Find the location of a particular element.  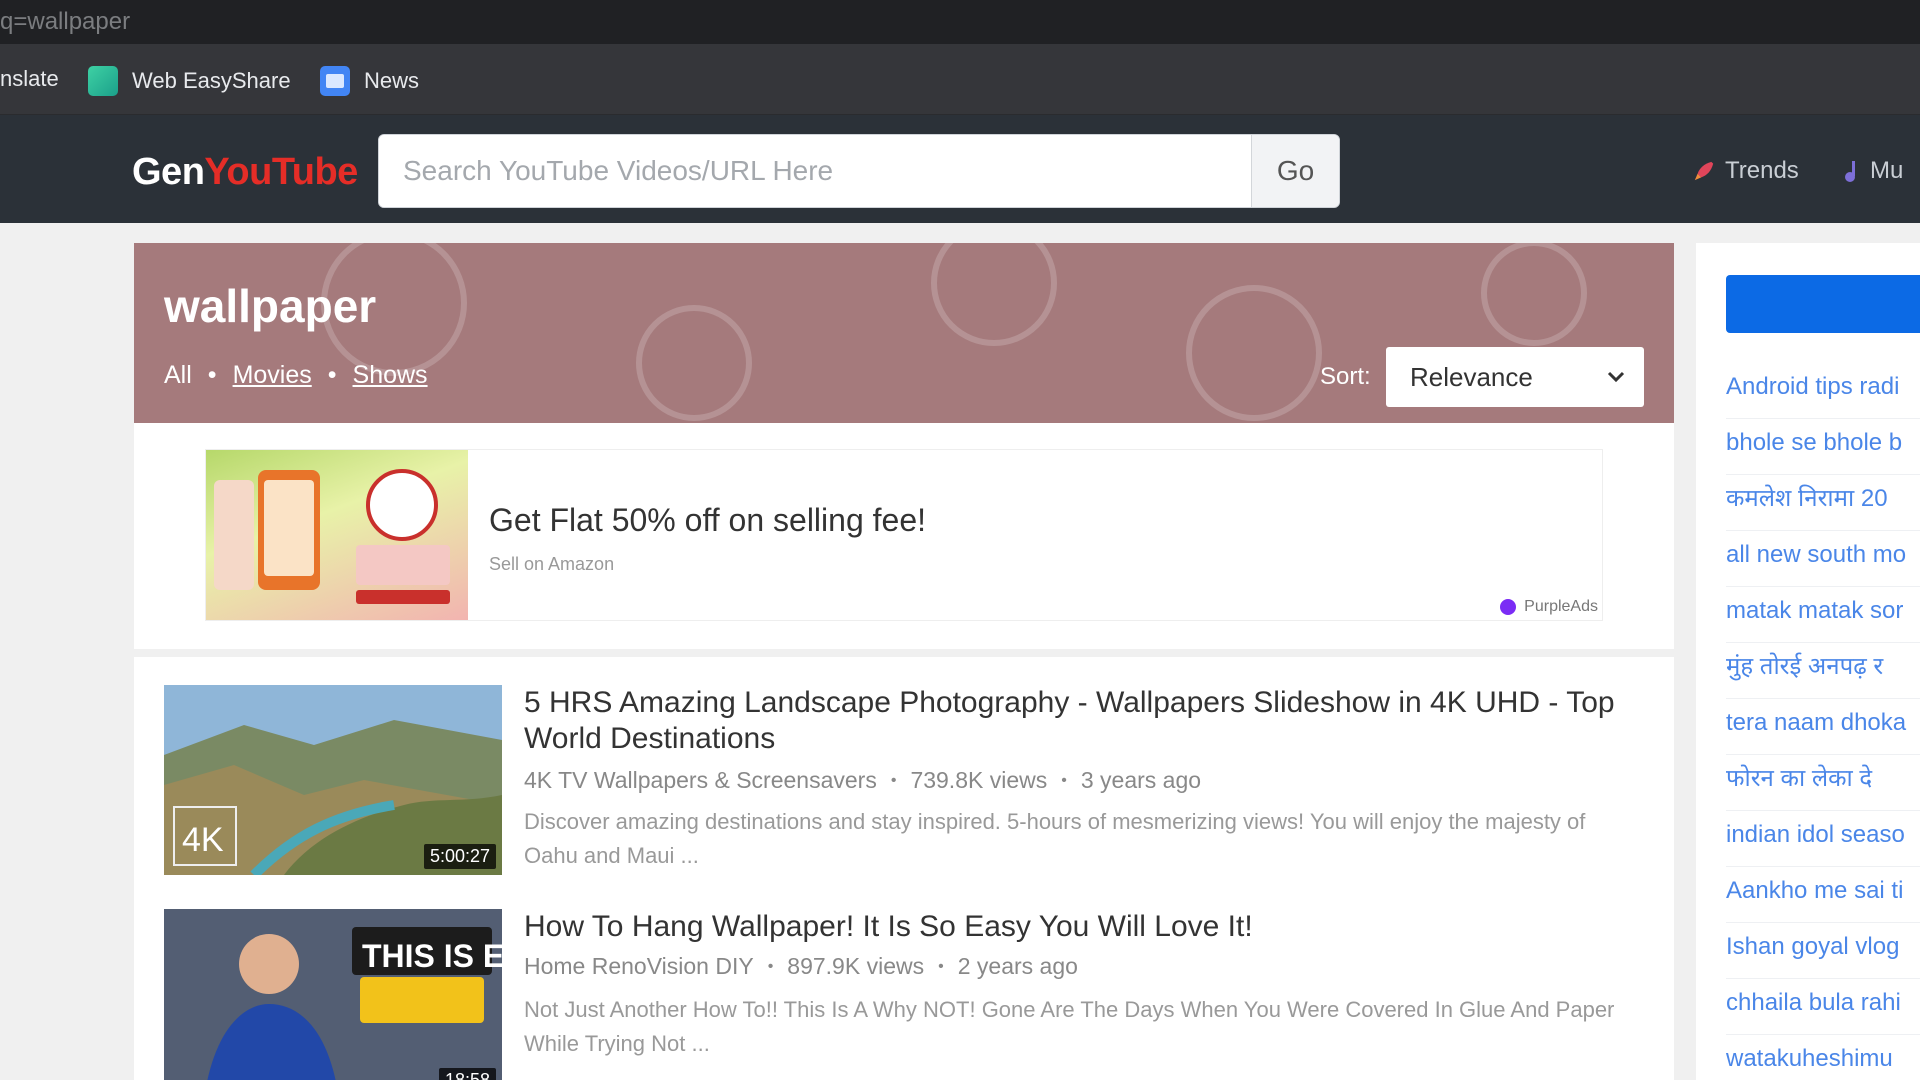

video-duration: 5:00:27 is located at coordinates (459, 856).